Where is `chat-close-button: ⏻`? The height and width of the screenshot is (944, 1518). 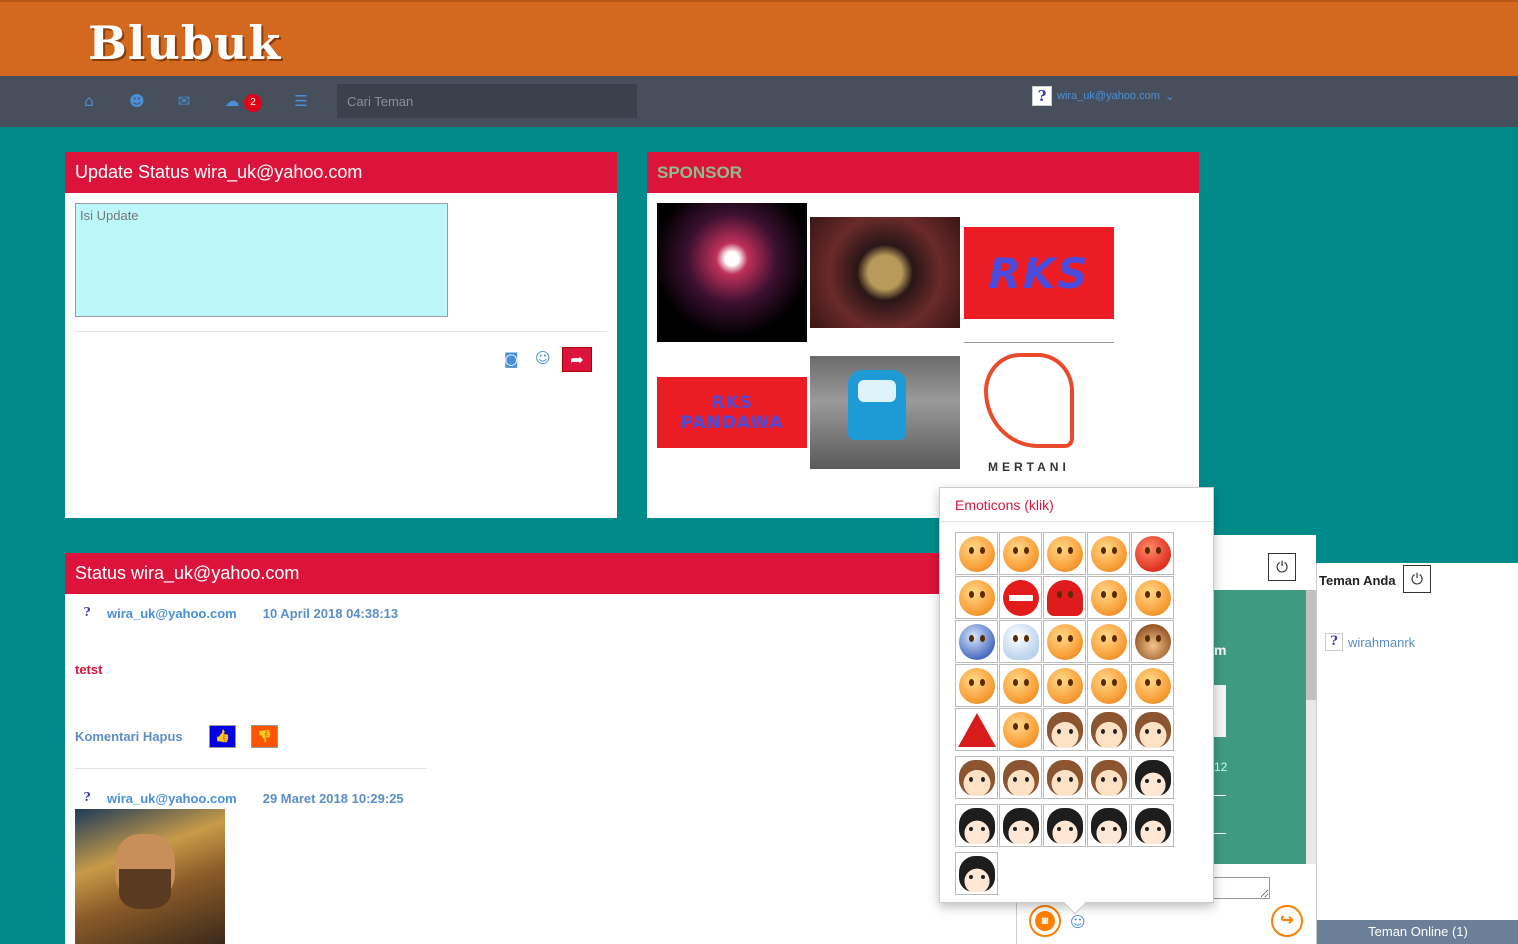
chat-close-button: ⏻ is located at coordinates (1282, 567).